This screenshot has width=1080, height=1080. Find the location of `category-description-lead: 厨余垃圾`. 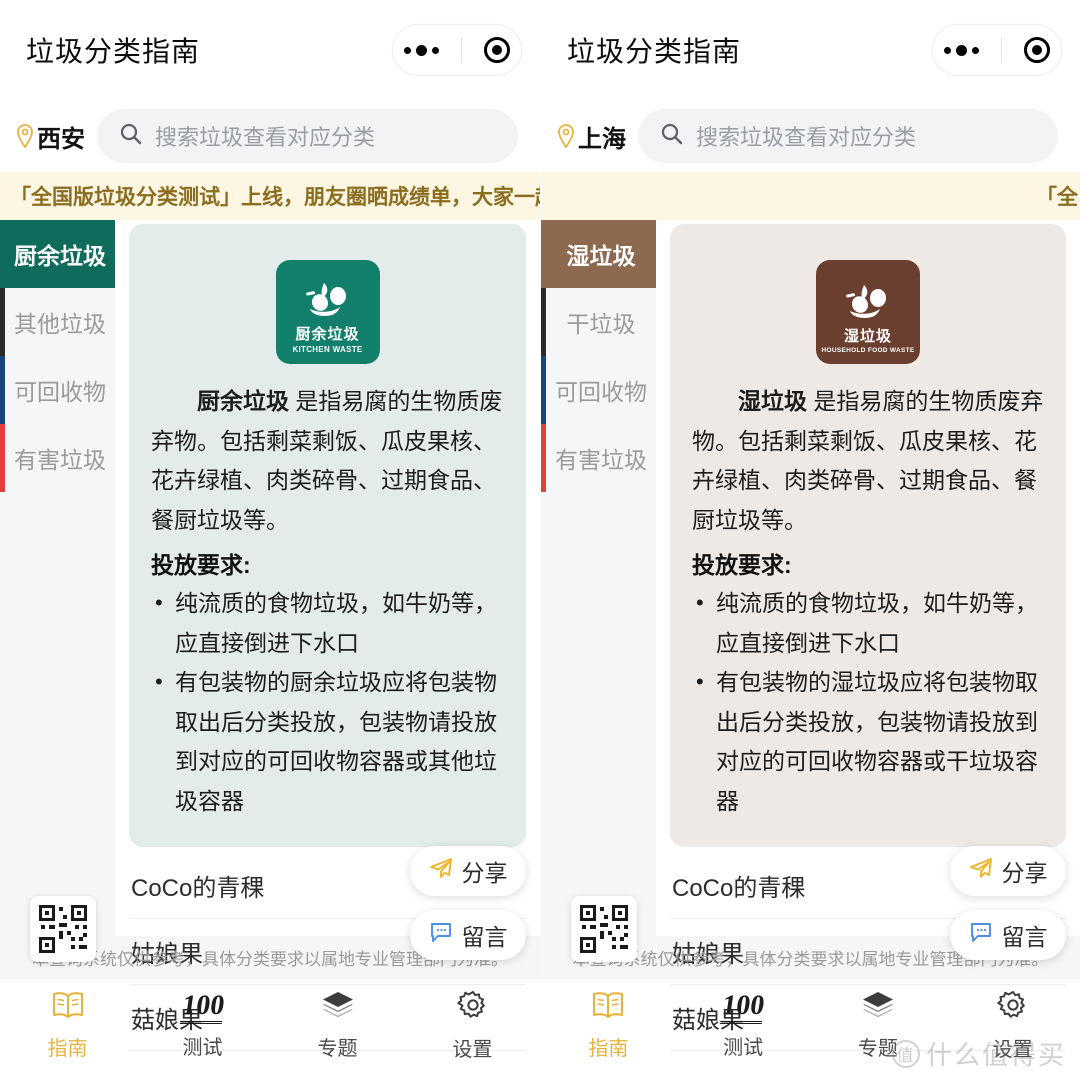

category-description-lead: 厨余垃圾 is located at coordinates (243, 401).